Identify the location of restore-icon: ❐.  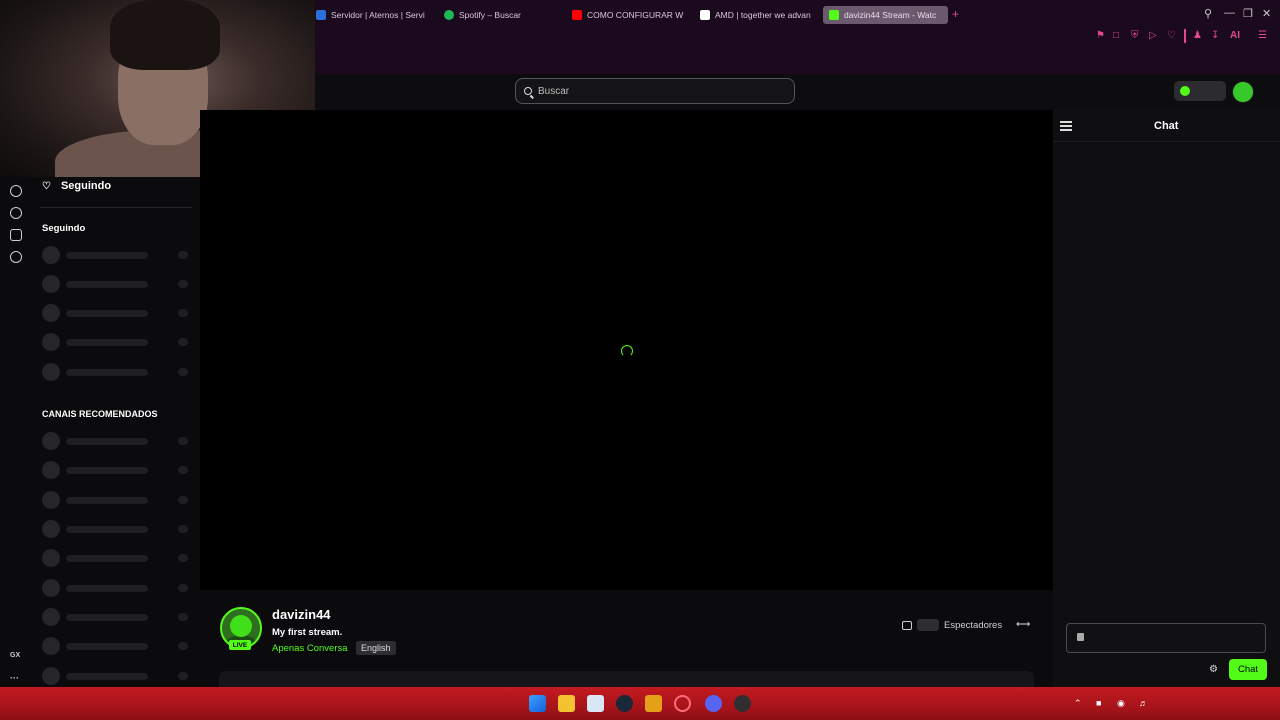
(1248, 13).